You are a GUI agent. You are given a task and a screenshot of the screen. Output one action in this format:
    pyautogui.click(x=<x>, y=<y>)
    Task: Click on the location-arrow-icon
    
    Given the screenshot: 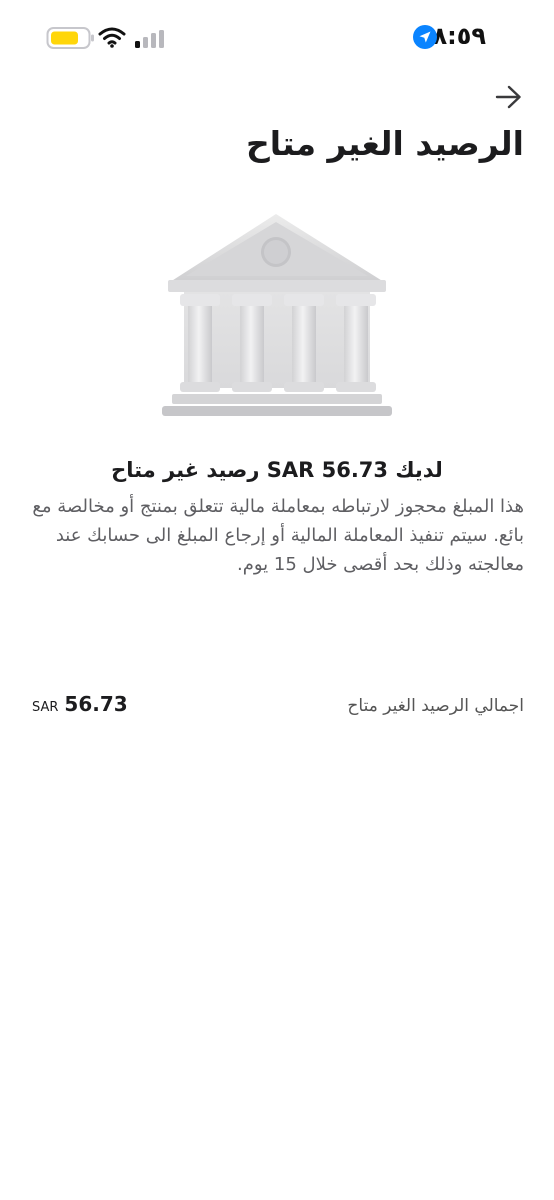 What is the action you would take?
    pyautogui.click(x=425, y=37)
    